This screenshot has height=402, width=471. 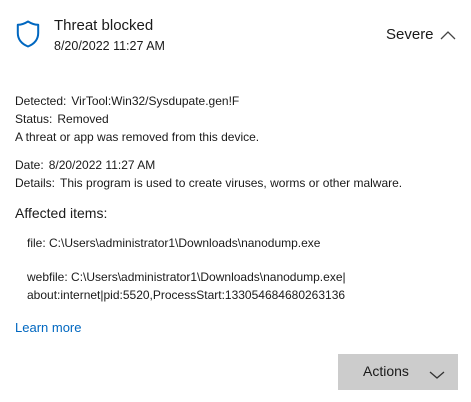 I want to click on severity-label: Severe, so click(x=410, y=34).